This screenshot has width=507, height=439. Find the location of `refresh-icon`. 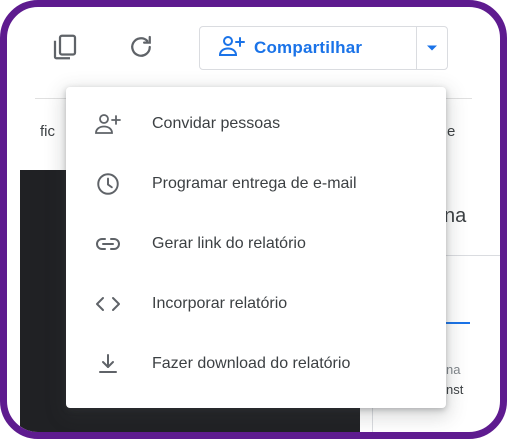

refresh-icon is located at coordinates (141, 47).